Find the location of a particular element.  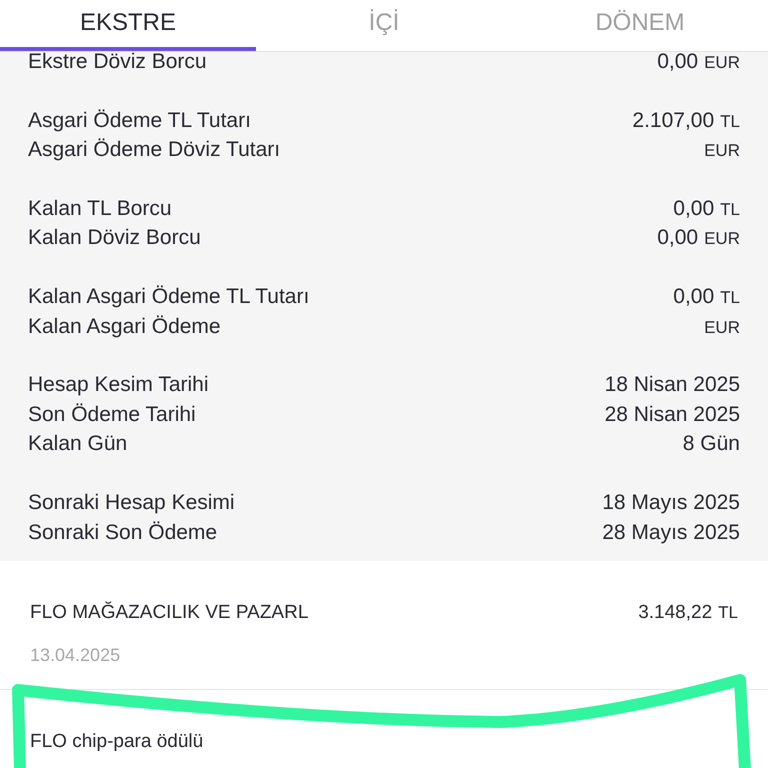

row-label: Asgari Ödeme TL Tutarı is located at coordinates (139, 121).